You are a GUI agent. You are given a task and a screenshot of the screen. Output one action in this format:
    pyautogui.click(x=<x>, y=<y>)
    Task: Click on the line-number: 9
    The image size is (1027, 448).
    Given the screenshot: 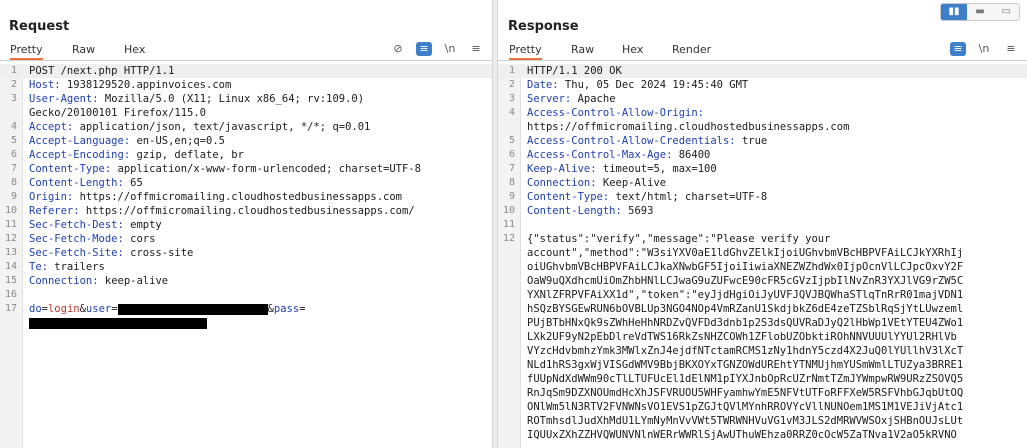 What is the action you would take?
    pyautogui.click(x=13, y=196)
    